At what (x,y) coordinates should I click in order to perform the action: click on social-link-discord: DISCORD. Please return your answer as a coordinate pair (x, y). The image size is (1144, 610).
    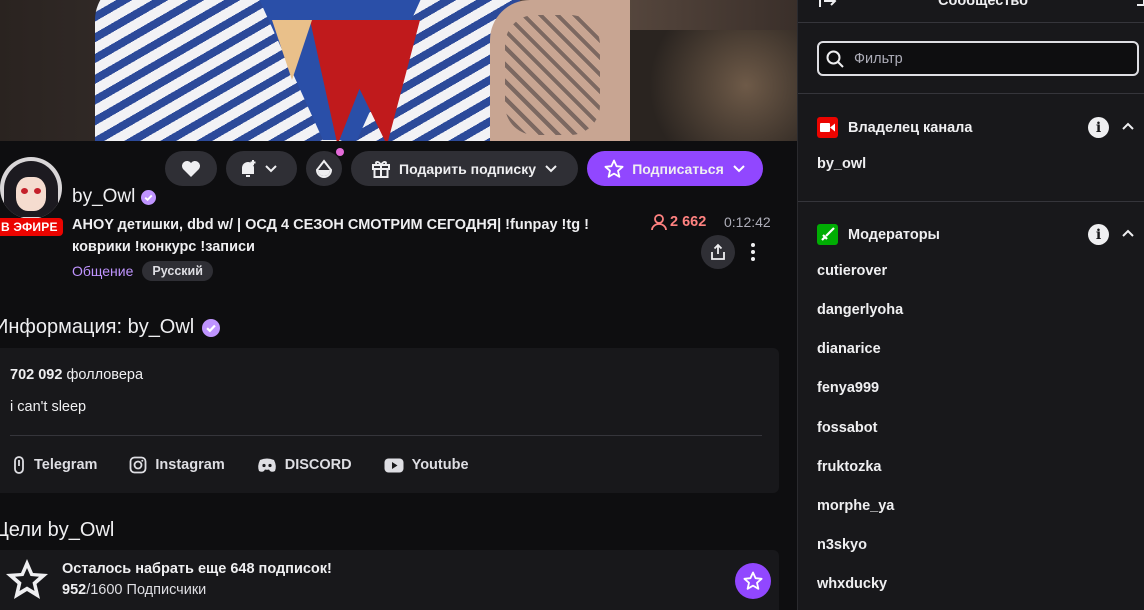
    Looking at the image, I should click on (304, 465).